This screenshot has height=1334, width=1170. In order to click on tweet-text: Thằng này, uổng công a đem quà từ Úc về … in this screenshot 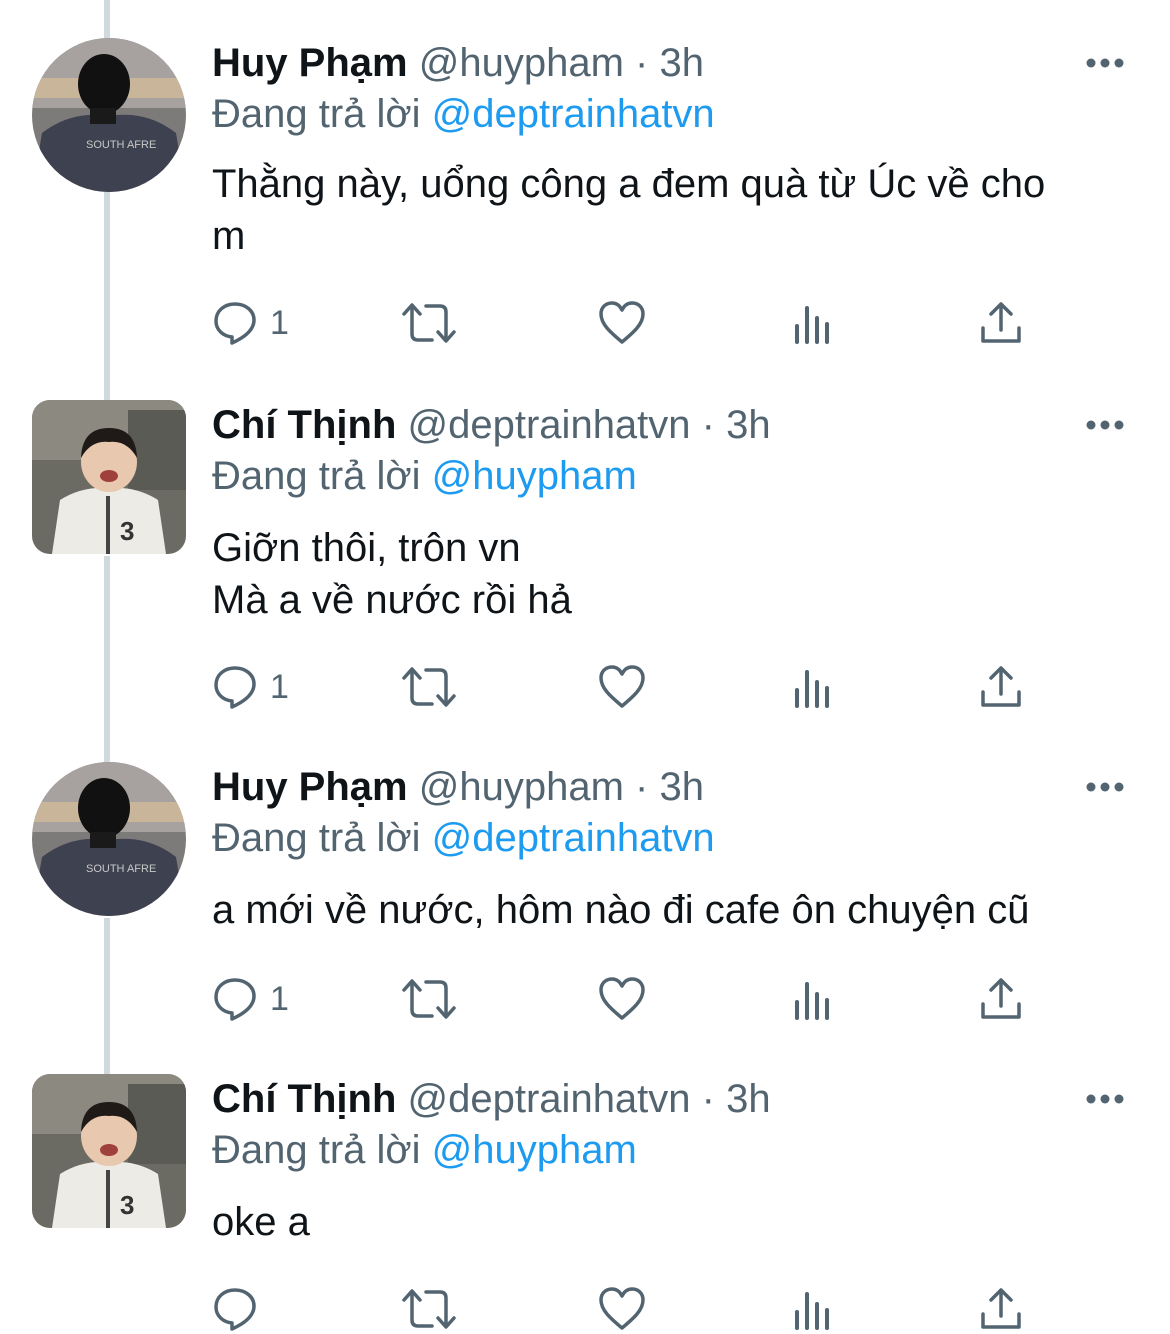, I will do `click(629, 210)`.